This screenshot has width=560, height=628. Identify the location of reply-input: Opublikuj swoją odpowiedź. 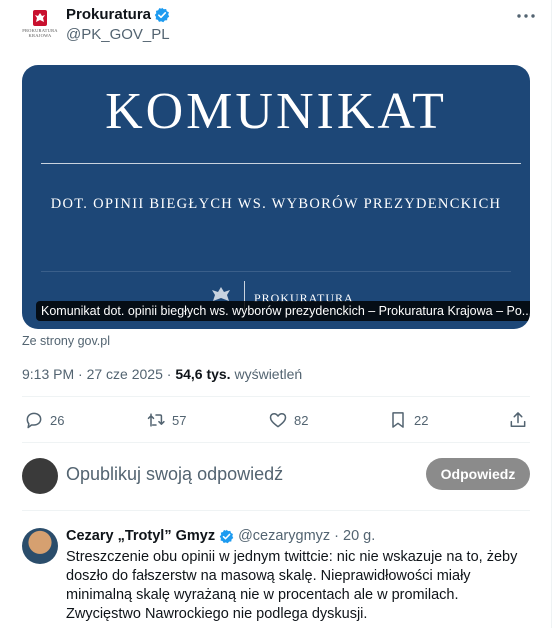
(174, 474).